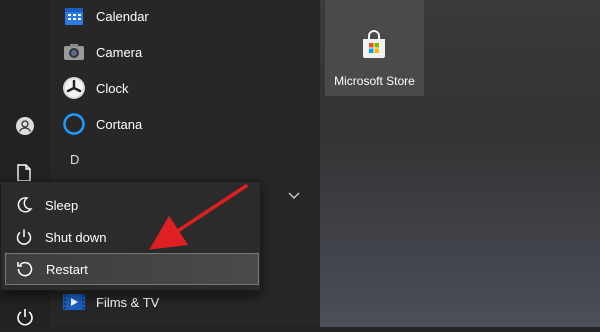 This screenshot has width=600, height=332. I want to click on menu-item-label: Sleep, so click(62, 205).